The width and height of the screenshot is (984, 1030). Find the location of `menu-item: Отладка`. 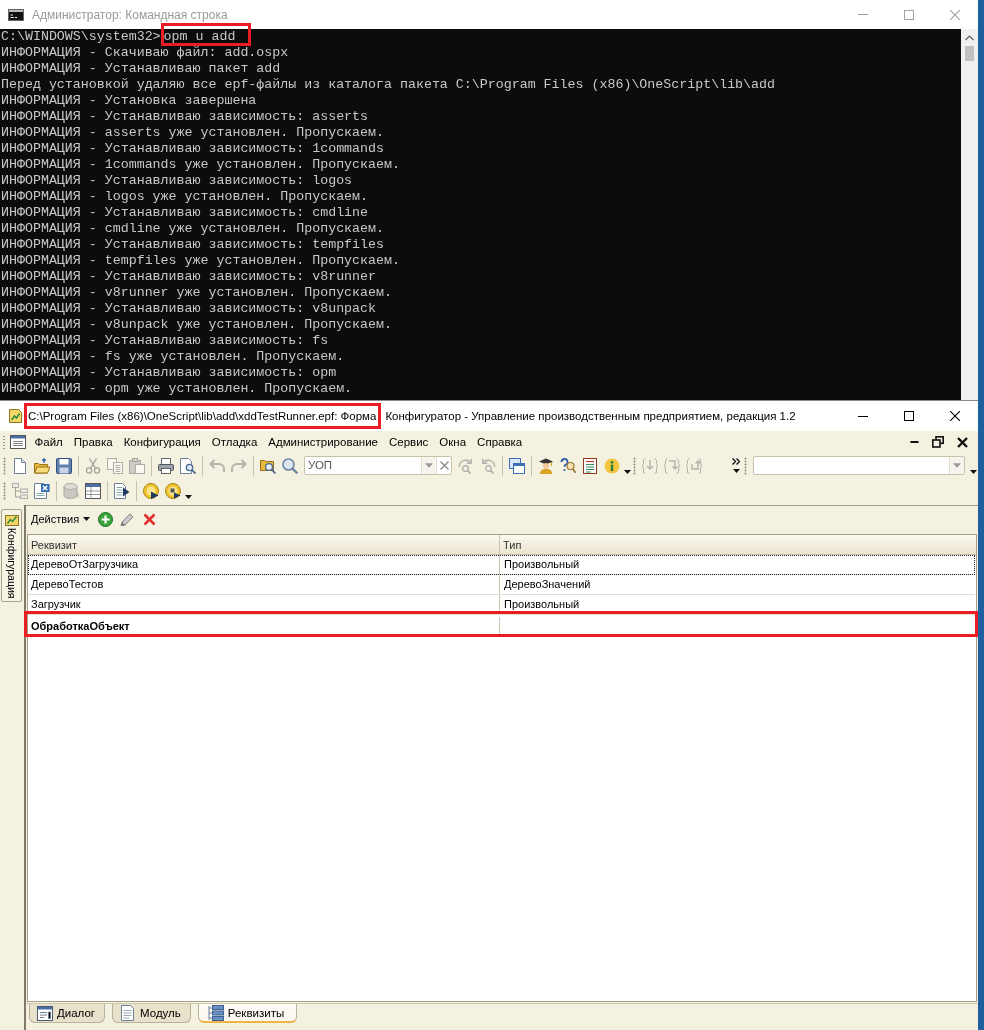

menu-item: Отладка is located at coordinates (234, 442).